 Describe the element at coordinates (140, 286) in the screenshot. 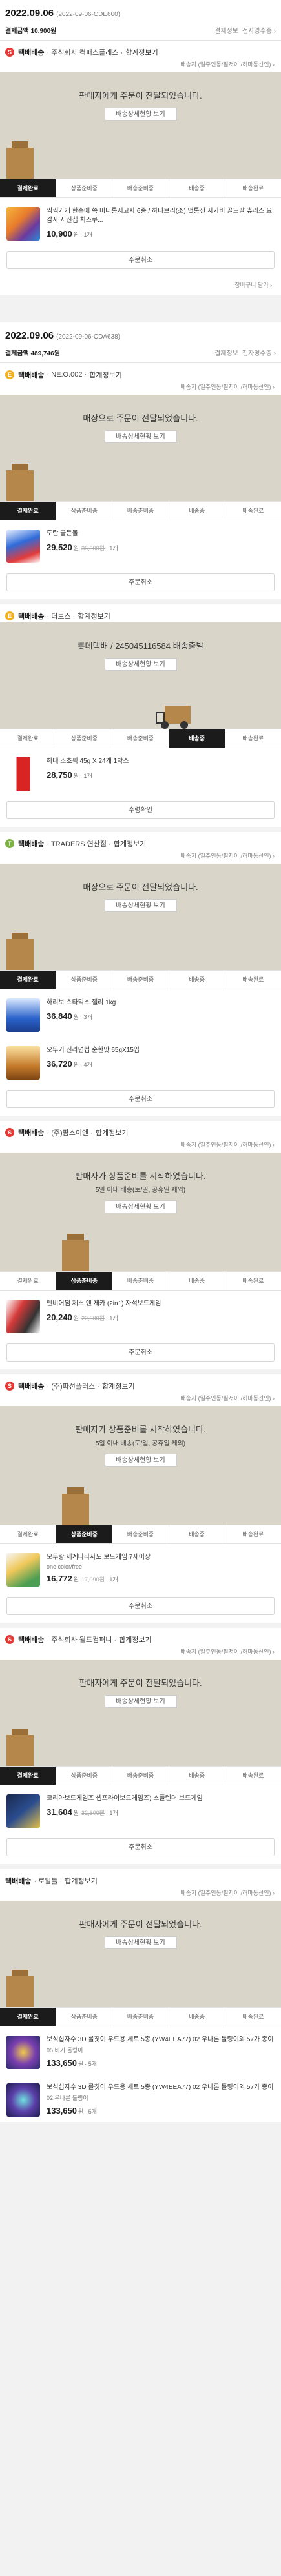

I see `add-to-cart-link: 장바구니 담기 ›` at that location.